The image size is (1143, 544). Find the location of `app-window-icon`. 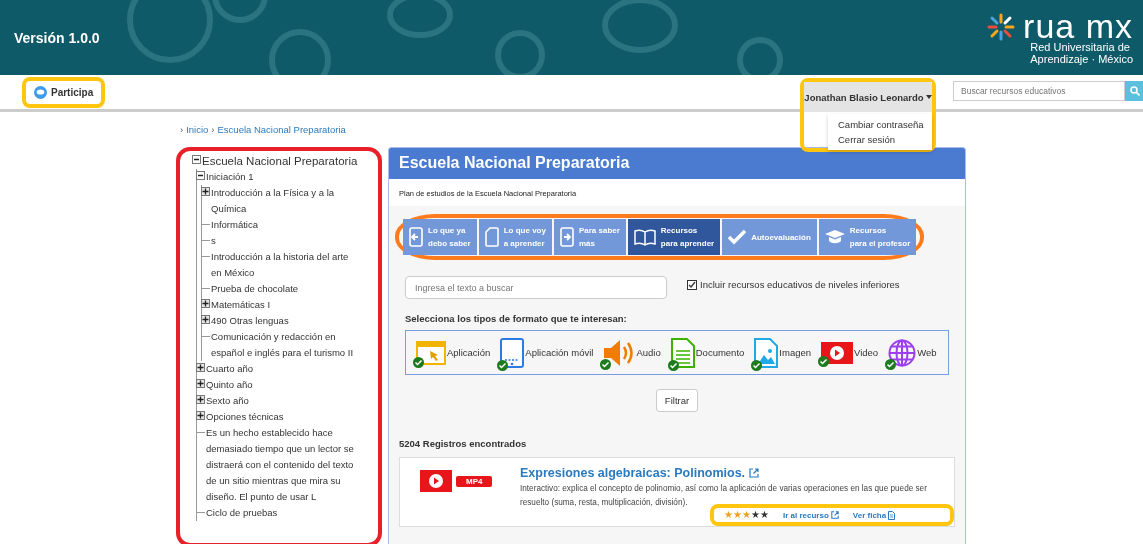

app-window-icon is located at coordinates (431, 352).